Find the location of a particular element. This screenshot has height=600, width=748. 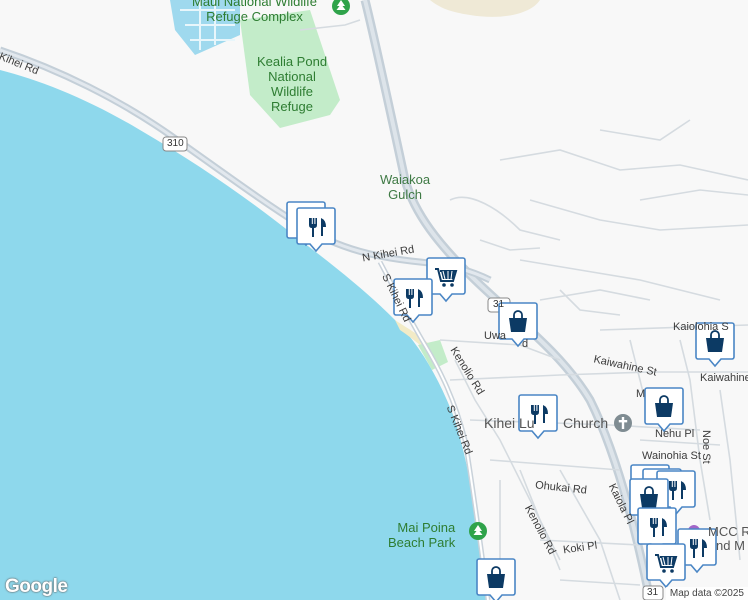

beach-park-tree-icon is located at coordinates (478, 531).